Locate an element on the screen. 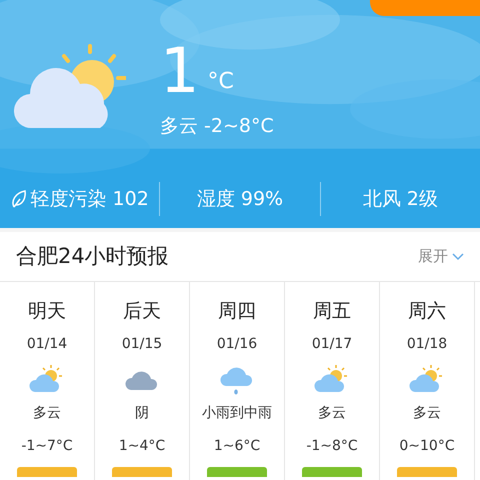 The height and width of the screenshot is (480, 480). forecast-day: 周六 01/18 多云 0~10°C is located at coordinates (427, 381).